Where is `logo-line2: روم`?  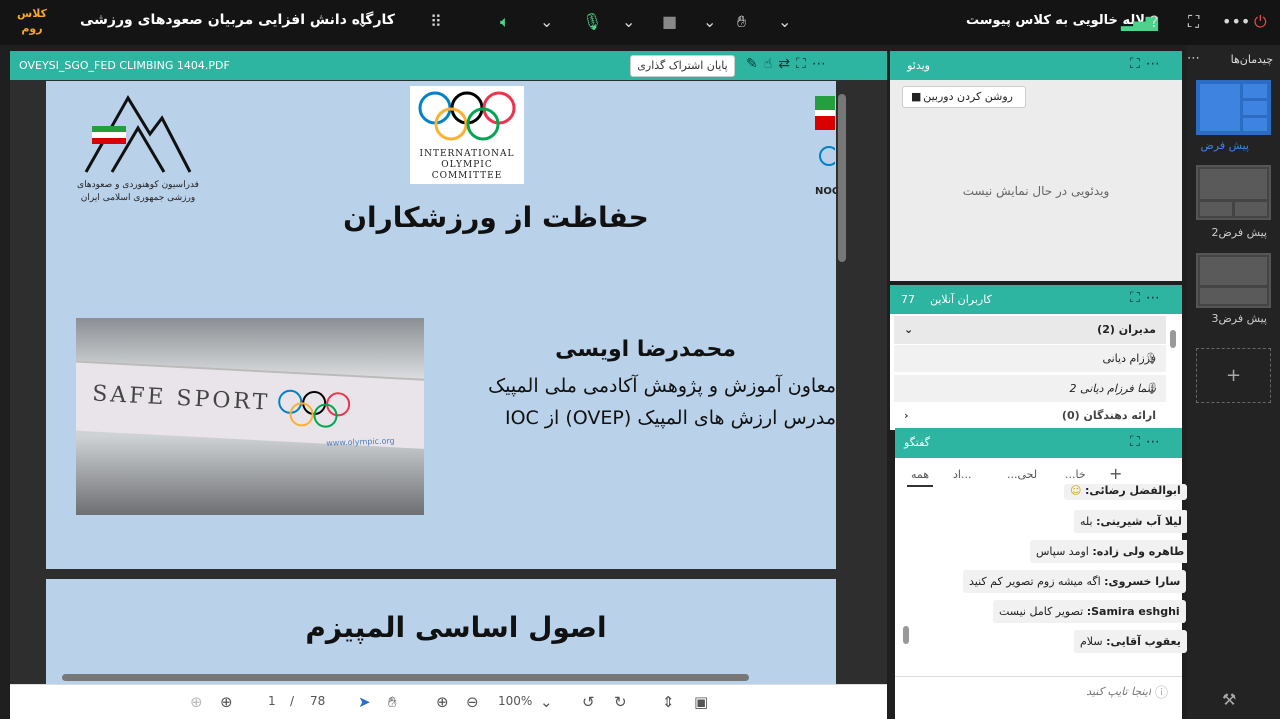
logo-line2: روم is located at coordinates (32, 28).